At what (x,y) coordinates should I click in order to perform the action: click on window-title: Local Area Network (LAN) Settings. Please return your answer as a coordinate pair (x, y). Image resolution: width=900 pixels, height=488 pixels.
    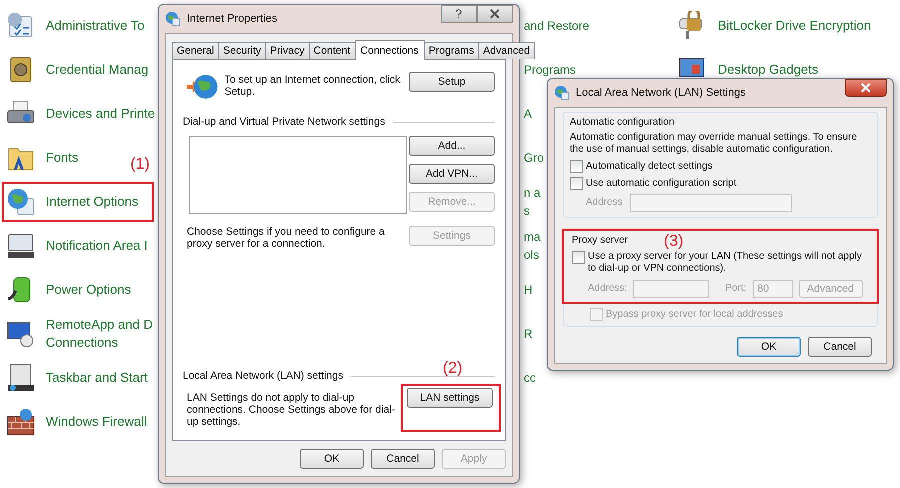
    Looking at the image, I should click on (661, 93).